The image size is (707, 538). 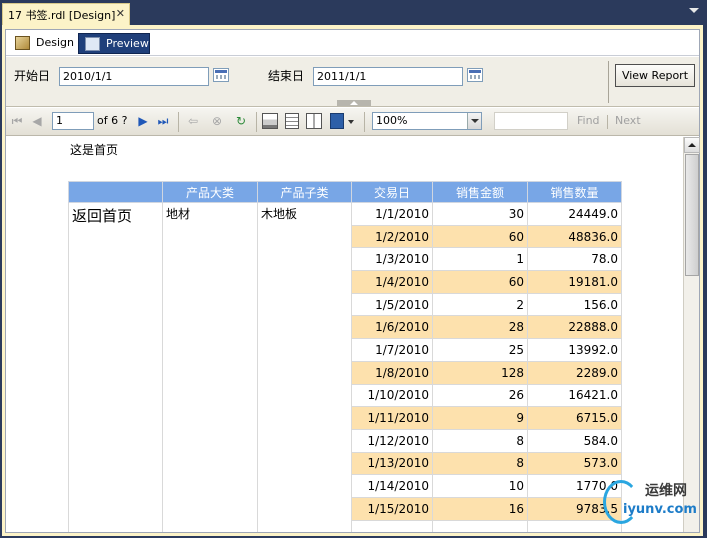 What do you see at coordinates (694, 10) in the screenshot?
I see `window-list-dropdown-icon` at bounding box center [694, 10].